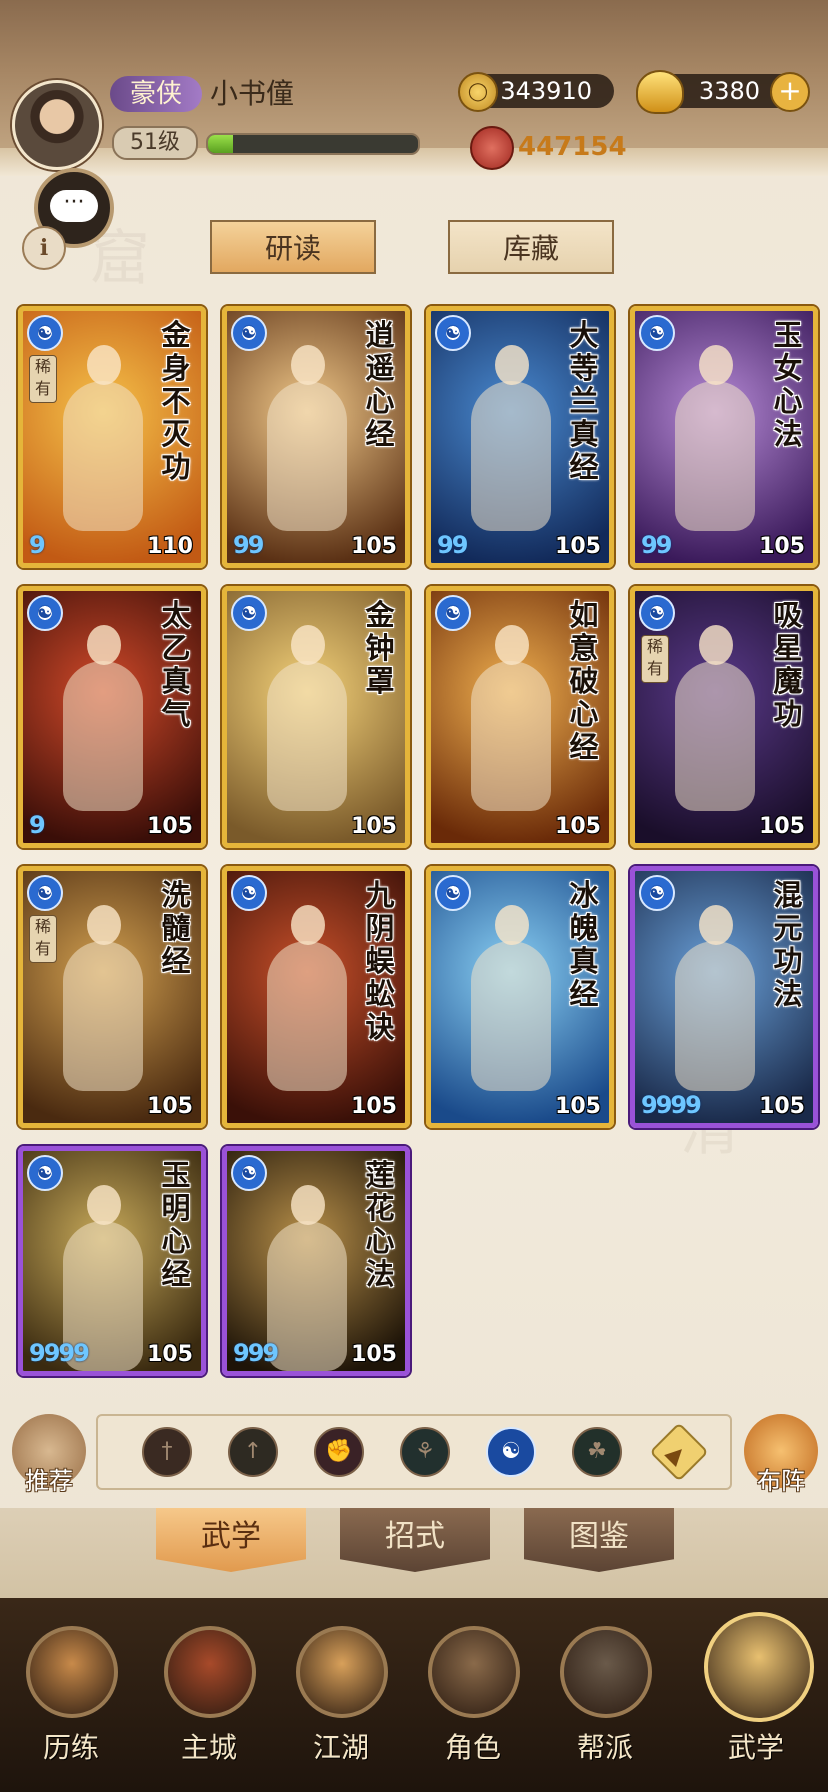 The height and width of the screenshot is (1792, 828). Describe the element at coordinates (340, 1747) in the screenshot. I see `nav-jianghu-label: 江湖` at that location.